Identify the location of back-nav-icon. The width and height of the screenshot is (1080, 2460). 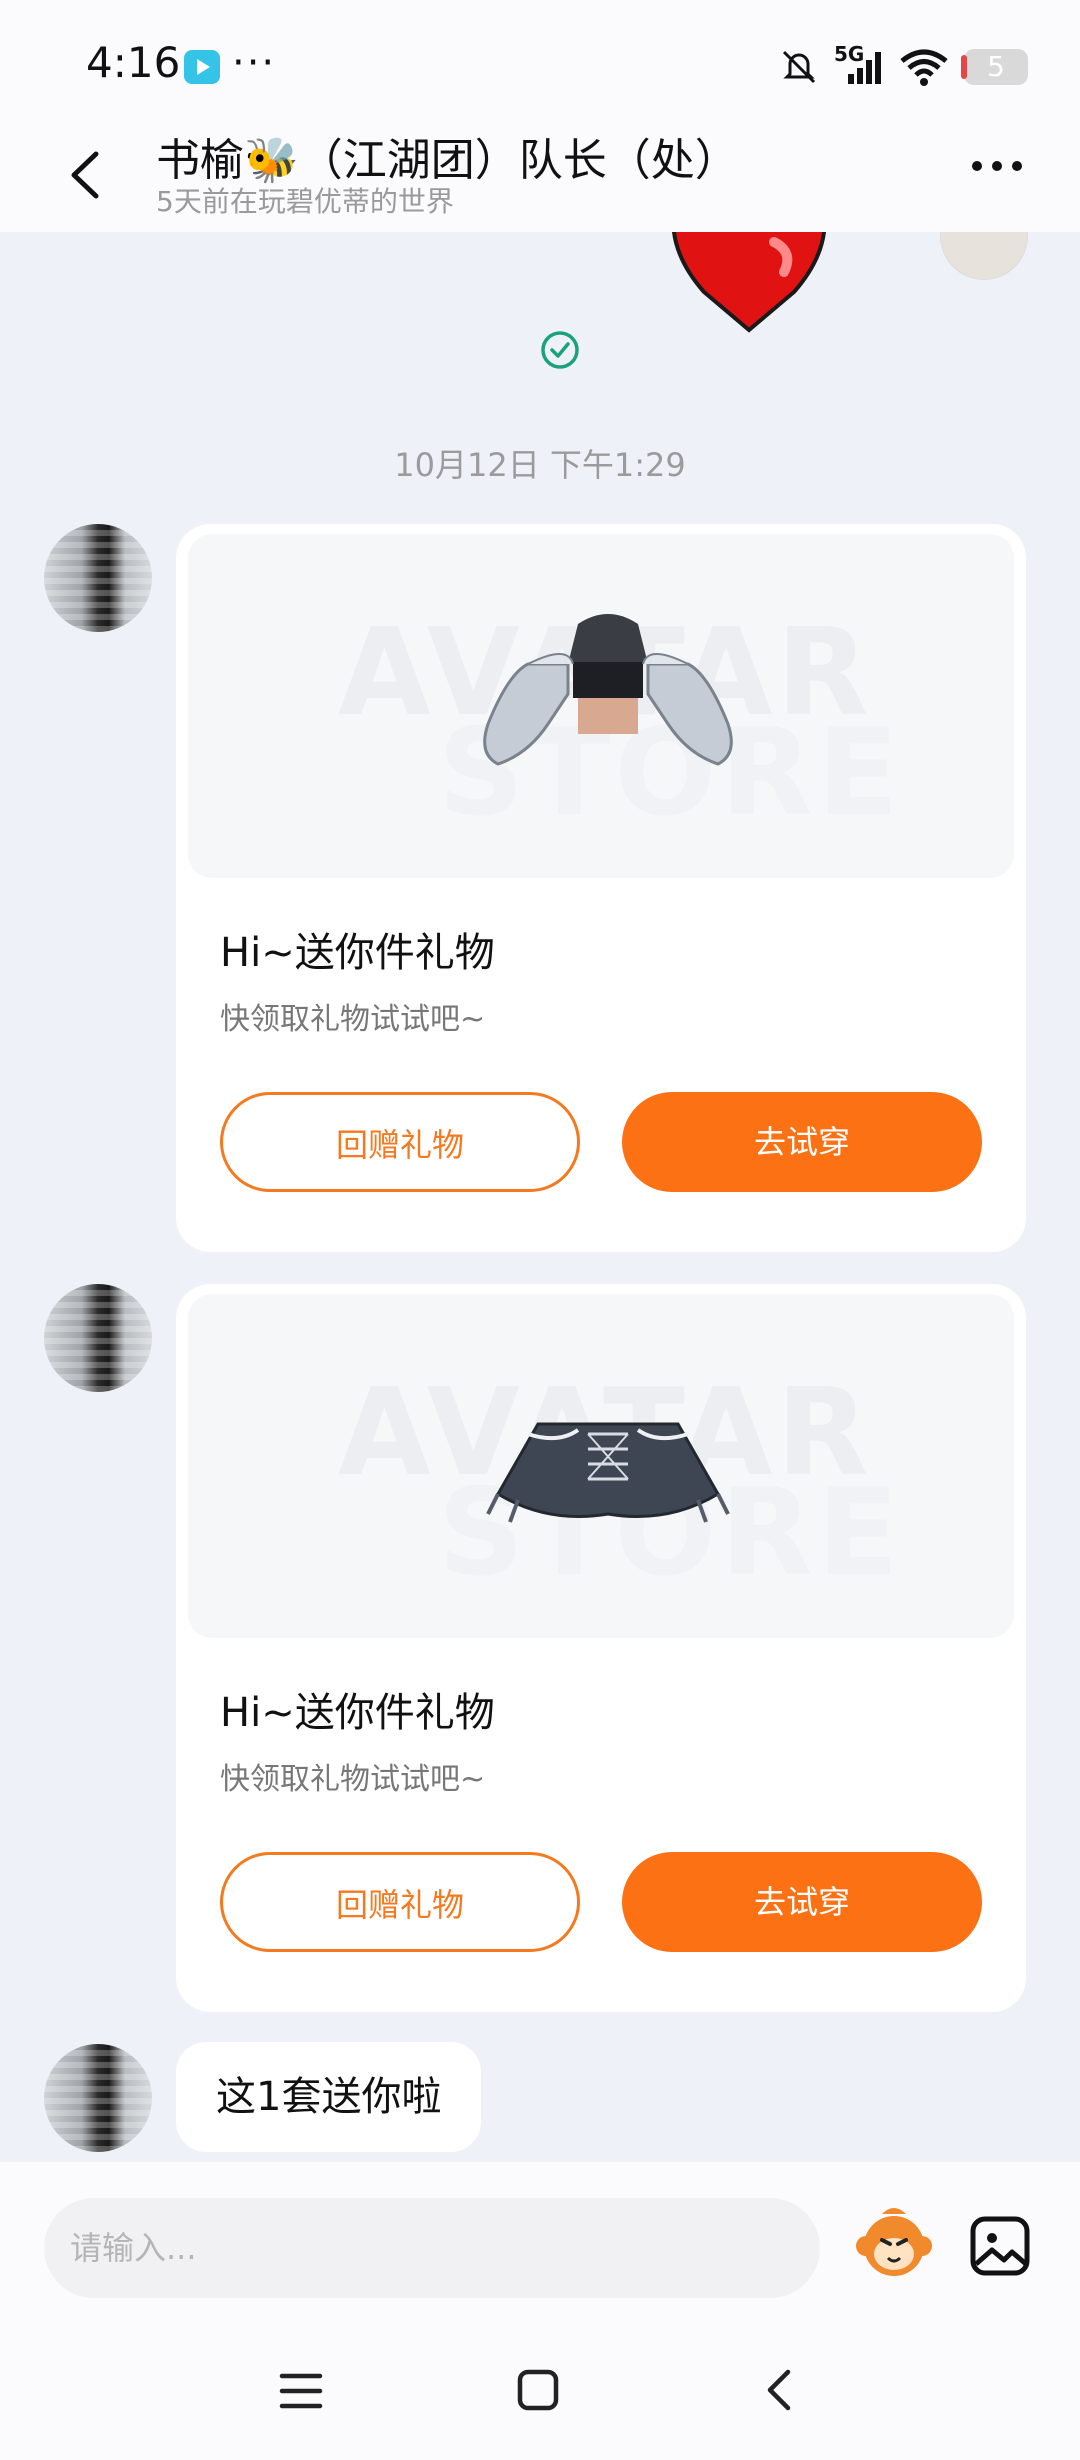
(780, 2390).